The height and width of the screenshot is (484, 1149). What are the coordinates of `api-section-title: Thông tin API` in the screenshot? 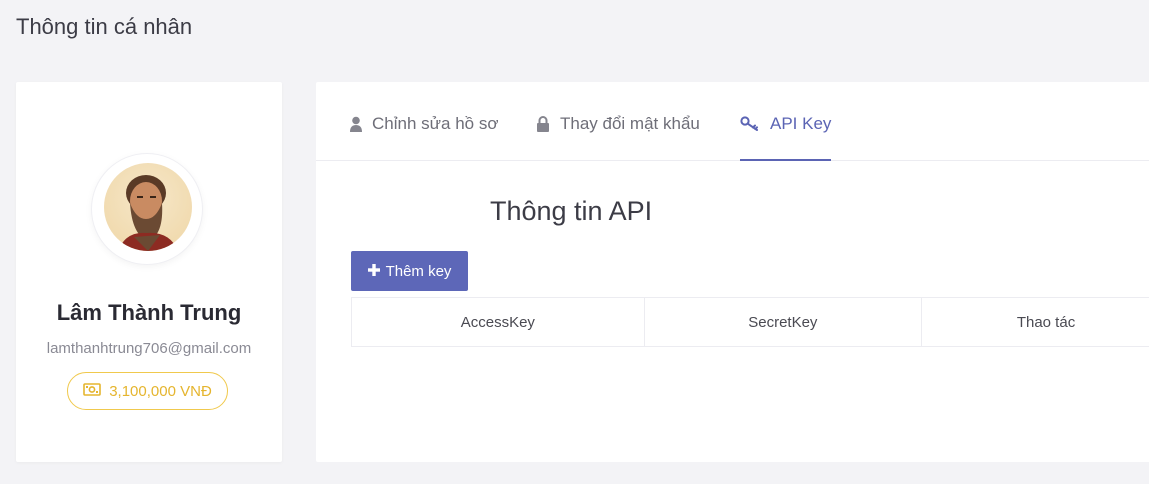 It's located at (571, 211).